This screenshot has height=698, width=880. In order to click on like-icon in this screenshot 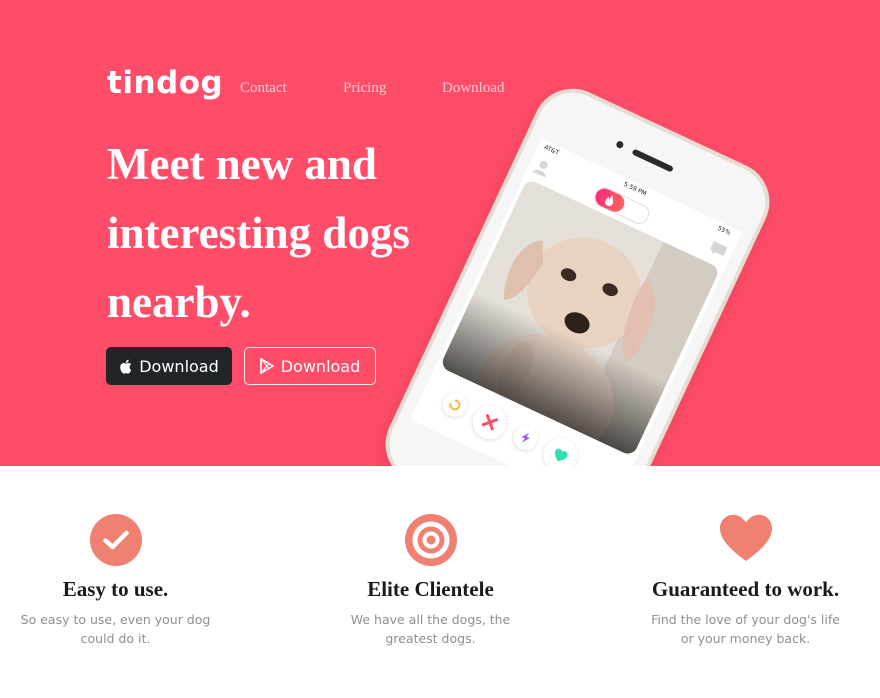, I will do `click(560, 449)`.